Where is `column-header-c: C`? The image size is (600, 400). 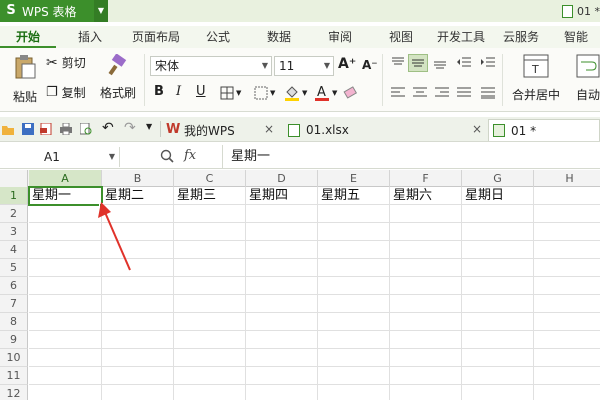
column-header-c: C is located at coordinates (210, 178).